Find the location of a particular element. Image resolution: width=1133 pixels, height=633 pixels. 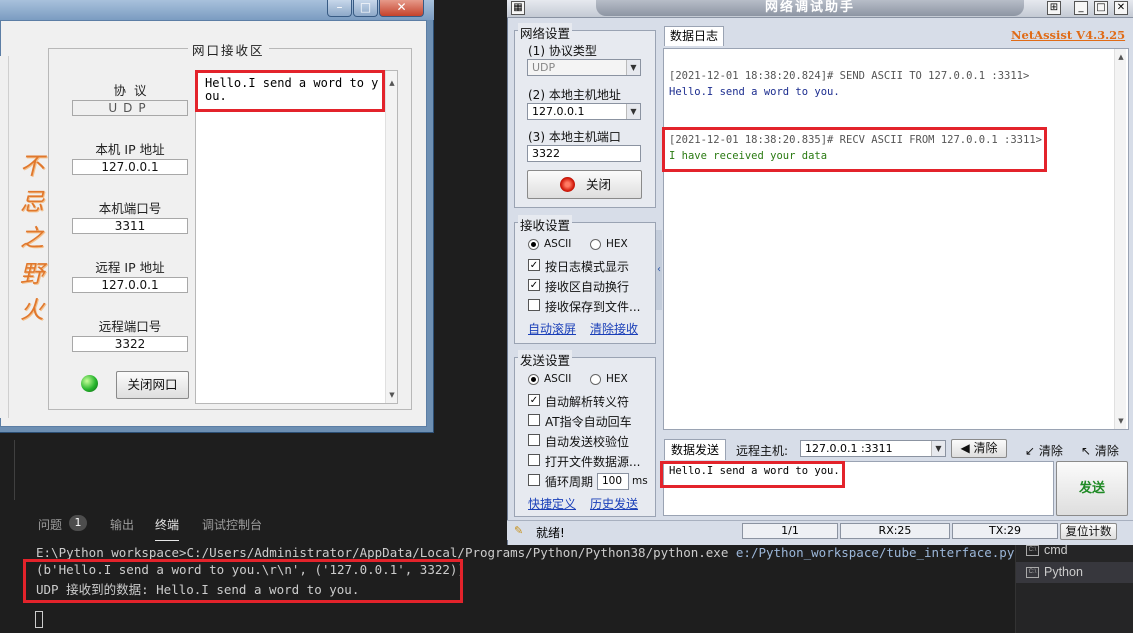

host-ip-value: 127.0.0.1 is located at coordinates (558, 111).